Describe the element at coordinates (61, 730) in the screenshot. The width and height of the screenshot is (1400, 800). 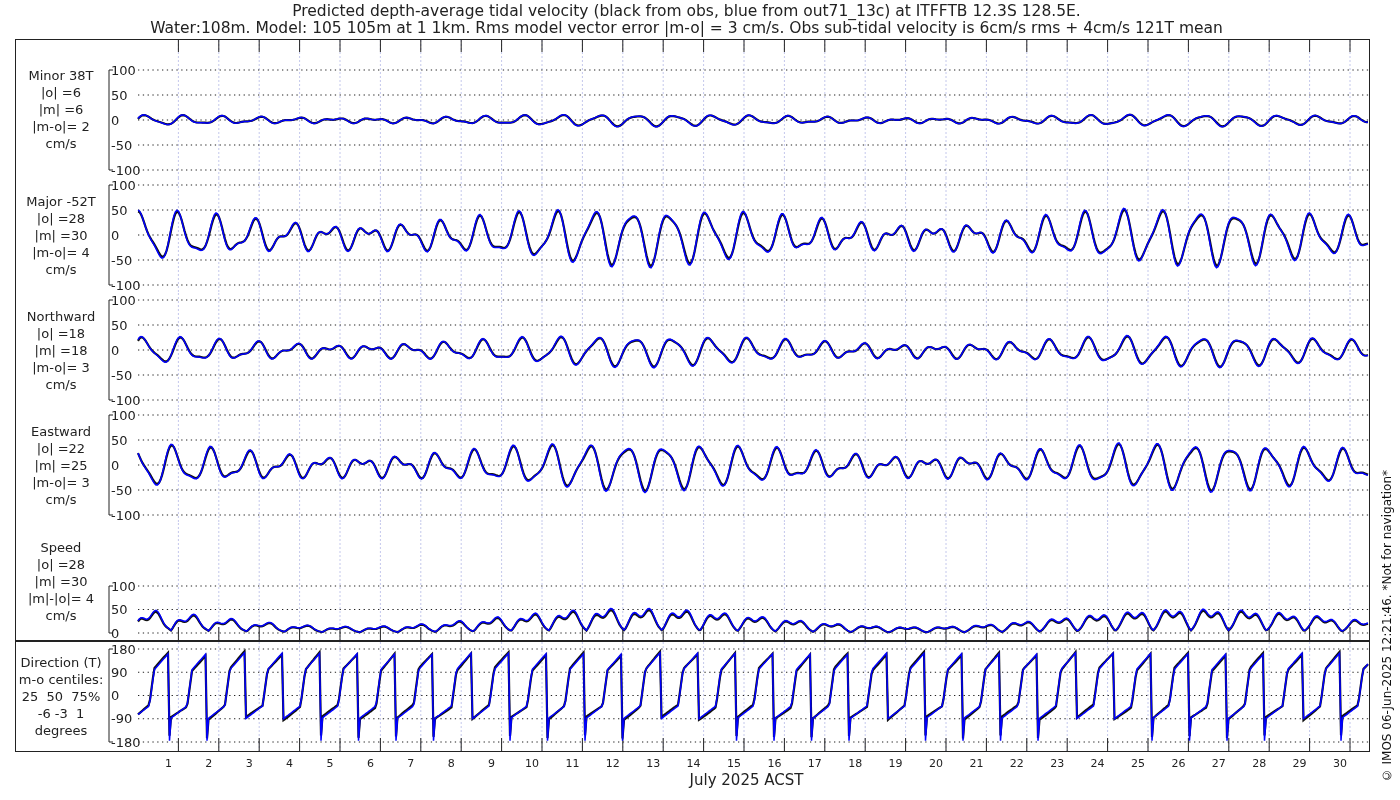
I see `panel-label: degrees` at that location.